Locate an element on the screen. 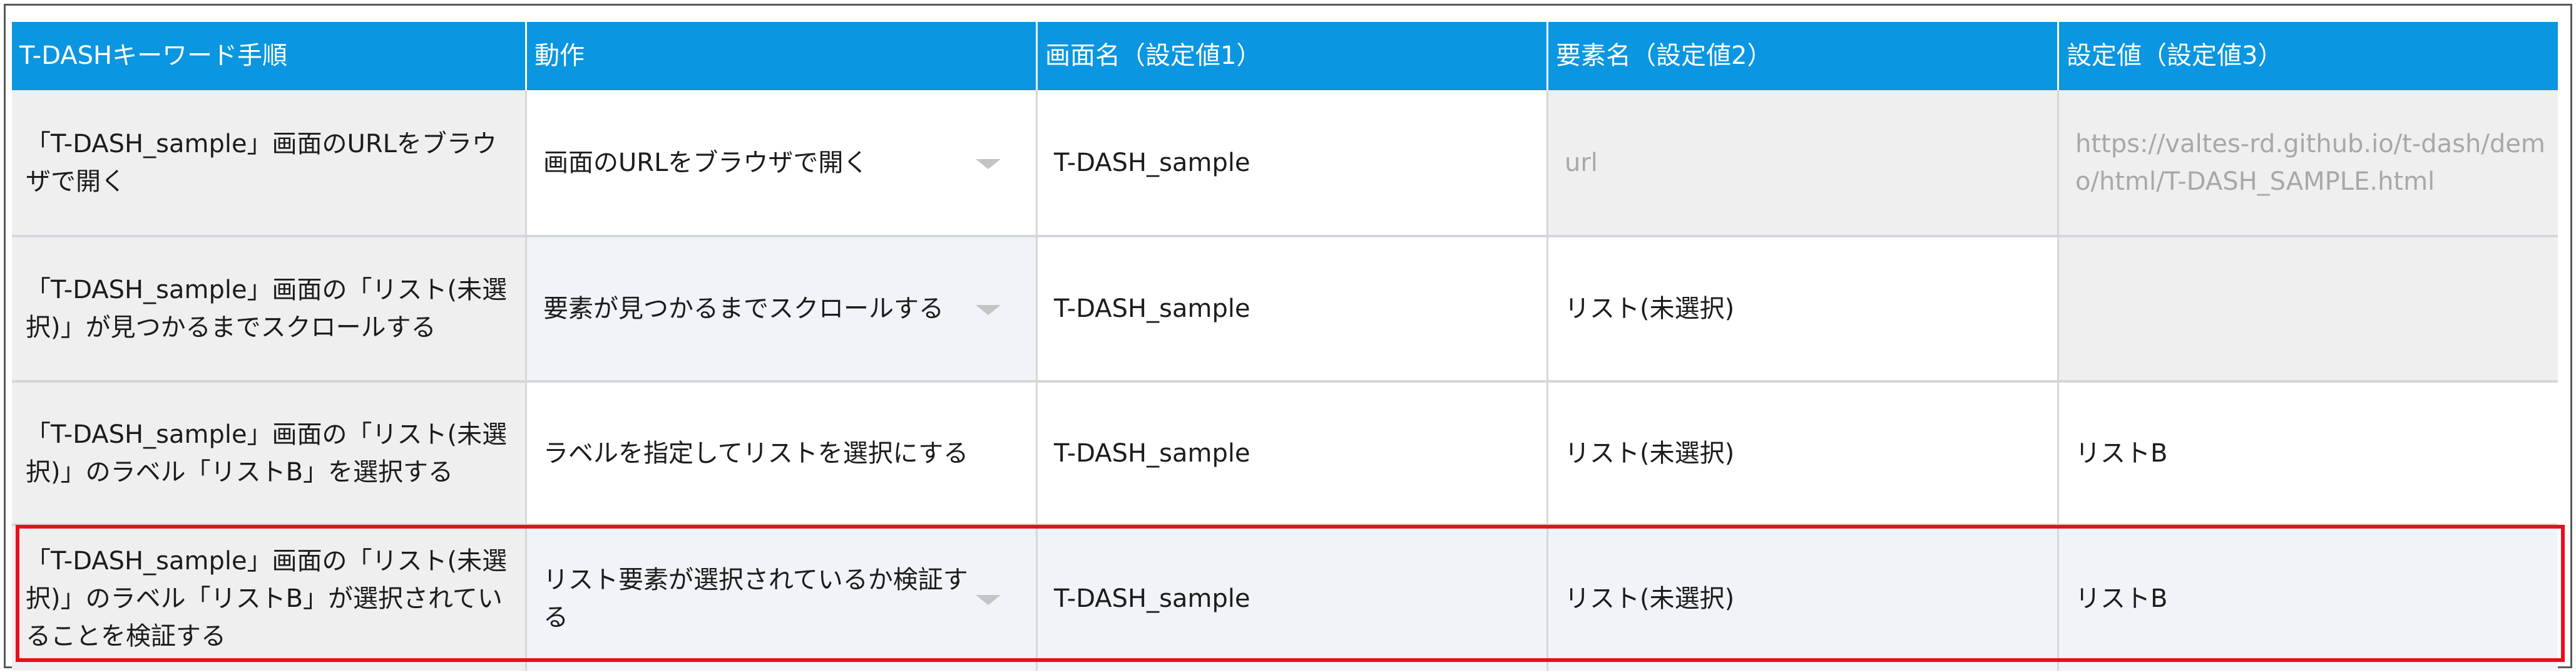  header-action: 動作 is located at coordinates (782, 56).